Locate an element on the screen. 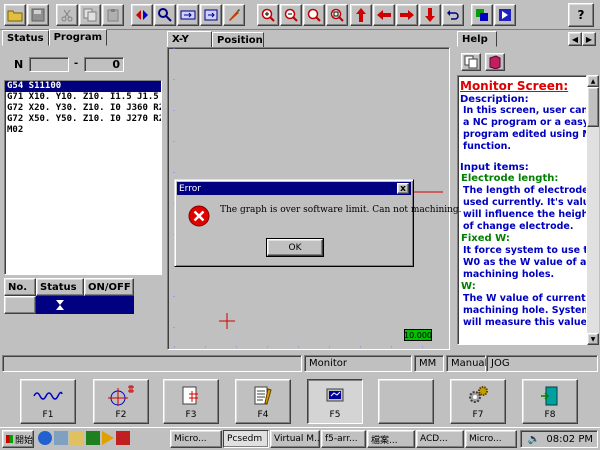 This screenshot has width=600, height=450. clipboard-icon is located at coordinates (113, 15).